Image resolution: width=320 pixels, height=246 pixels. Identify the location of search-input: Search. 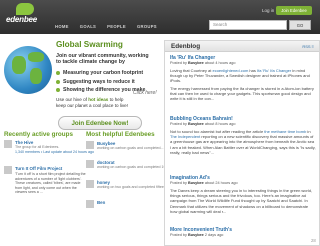
(248, 25).